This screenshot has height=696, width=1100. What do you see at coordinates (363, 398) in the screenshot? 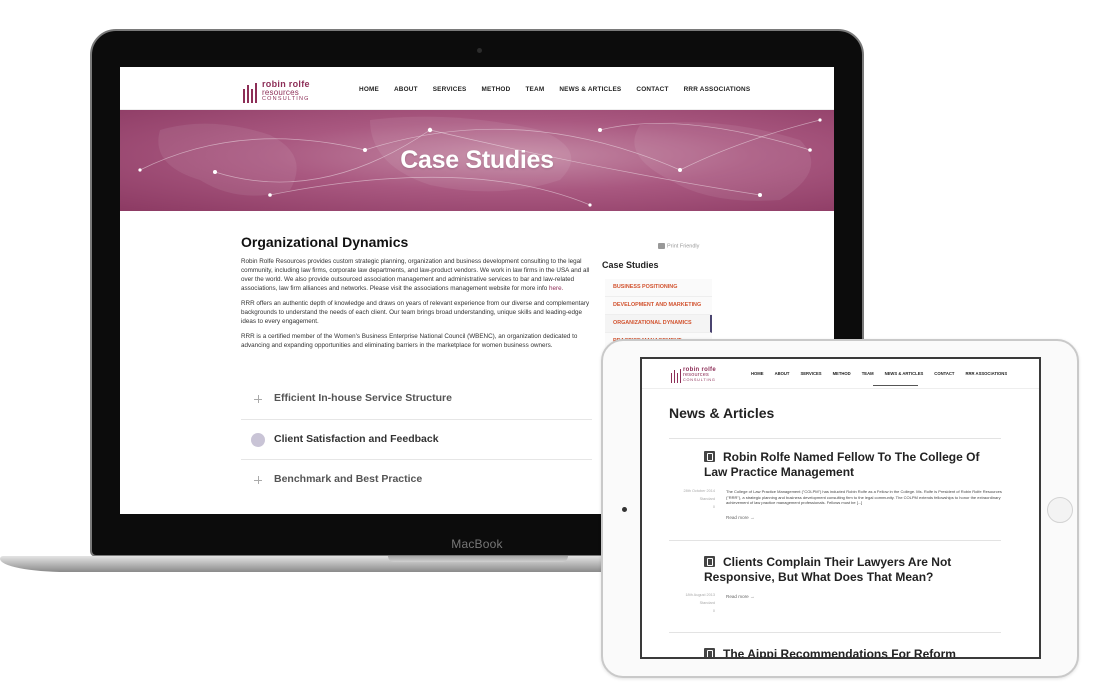
I see `accordion-label: Efficient In-house Service Structure` at bounding box center [363, 398].